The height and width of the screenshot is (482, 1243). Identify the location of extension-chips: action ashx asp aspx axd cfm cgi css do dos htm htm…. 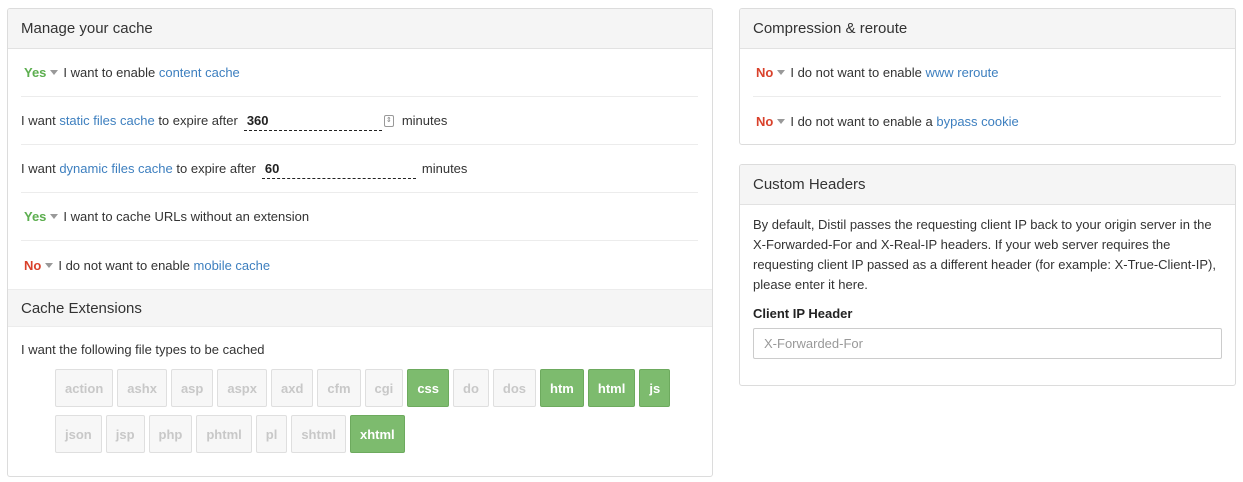
(375, 415).